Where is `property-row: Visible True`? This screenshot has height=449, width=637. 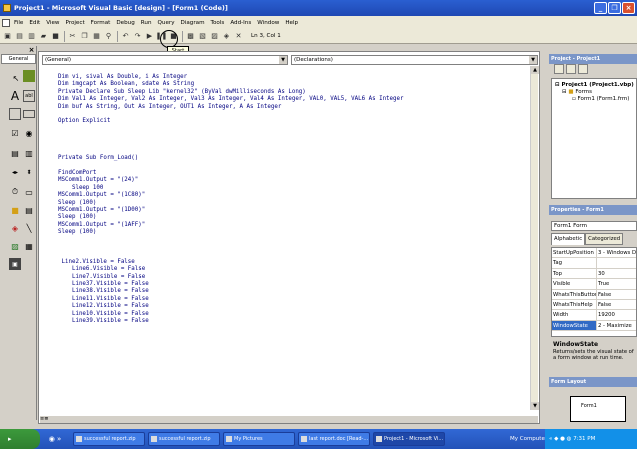
property-row: Visible True is located at coordinates (594, 284).